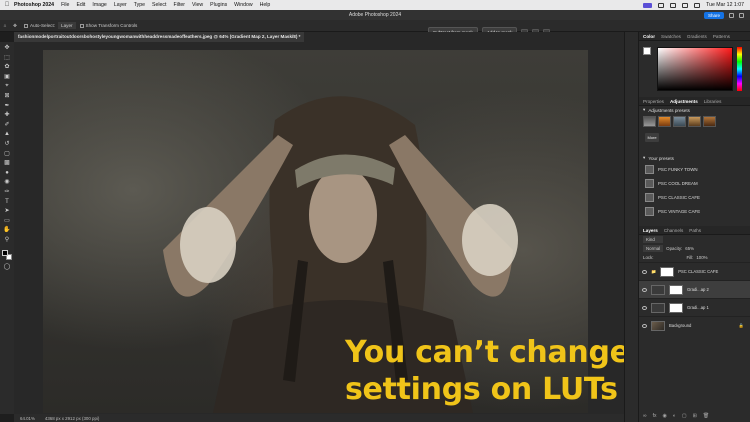  I want to click on gradient-tool-icon: ▩, so click(7, 163).